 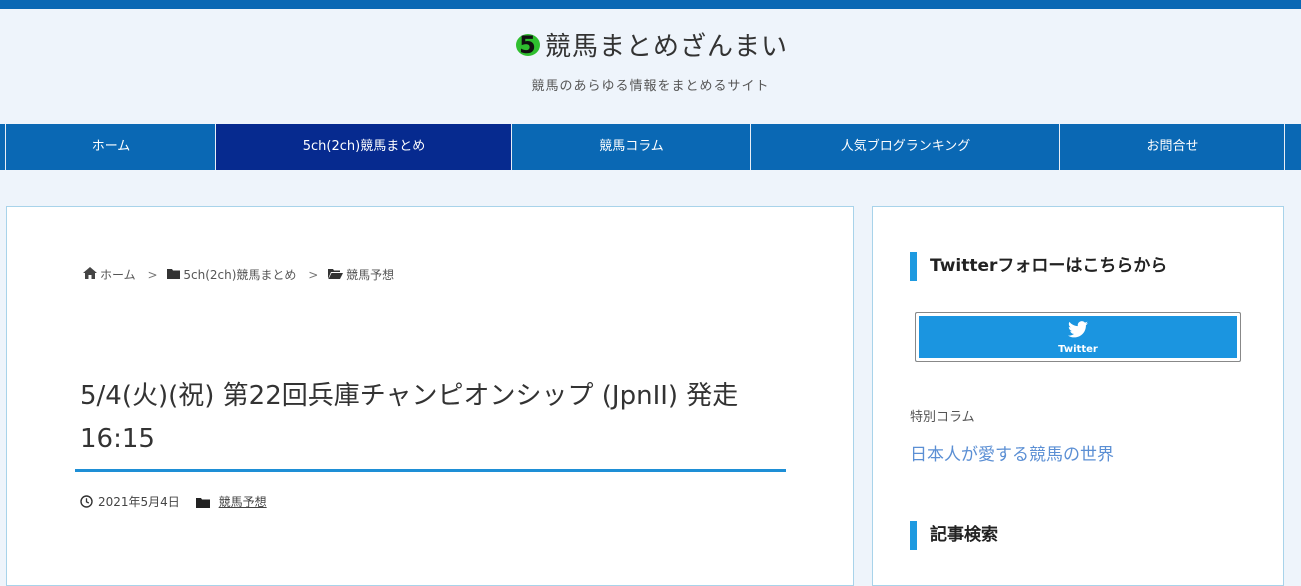 What do you see at coordinates (336, 275) in the screenshot?
I see `folder-open-icon` at bounding box center [336, 275].